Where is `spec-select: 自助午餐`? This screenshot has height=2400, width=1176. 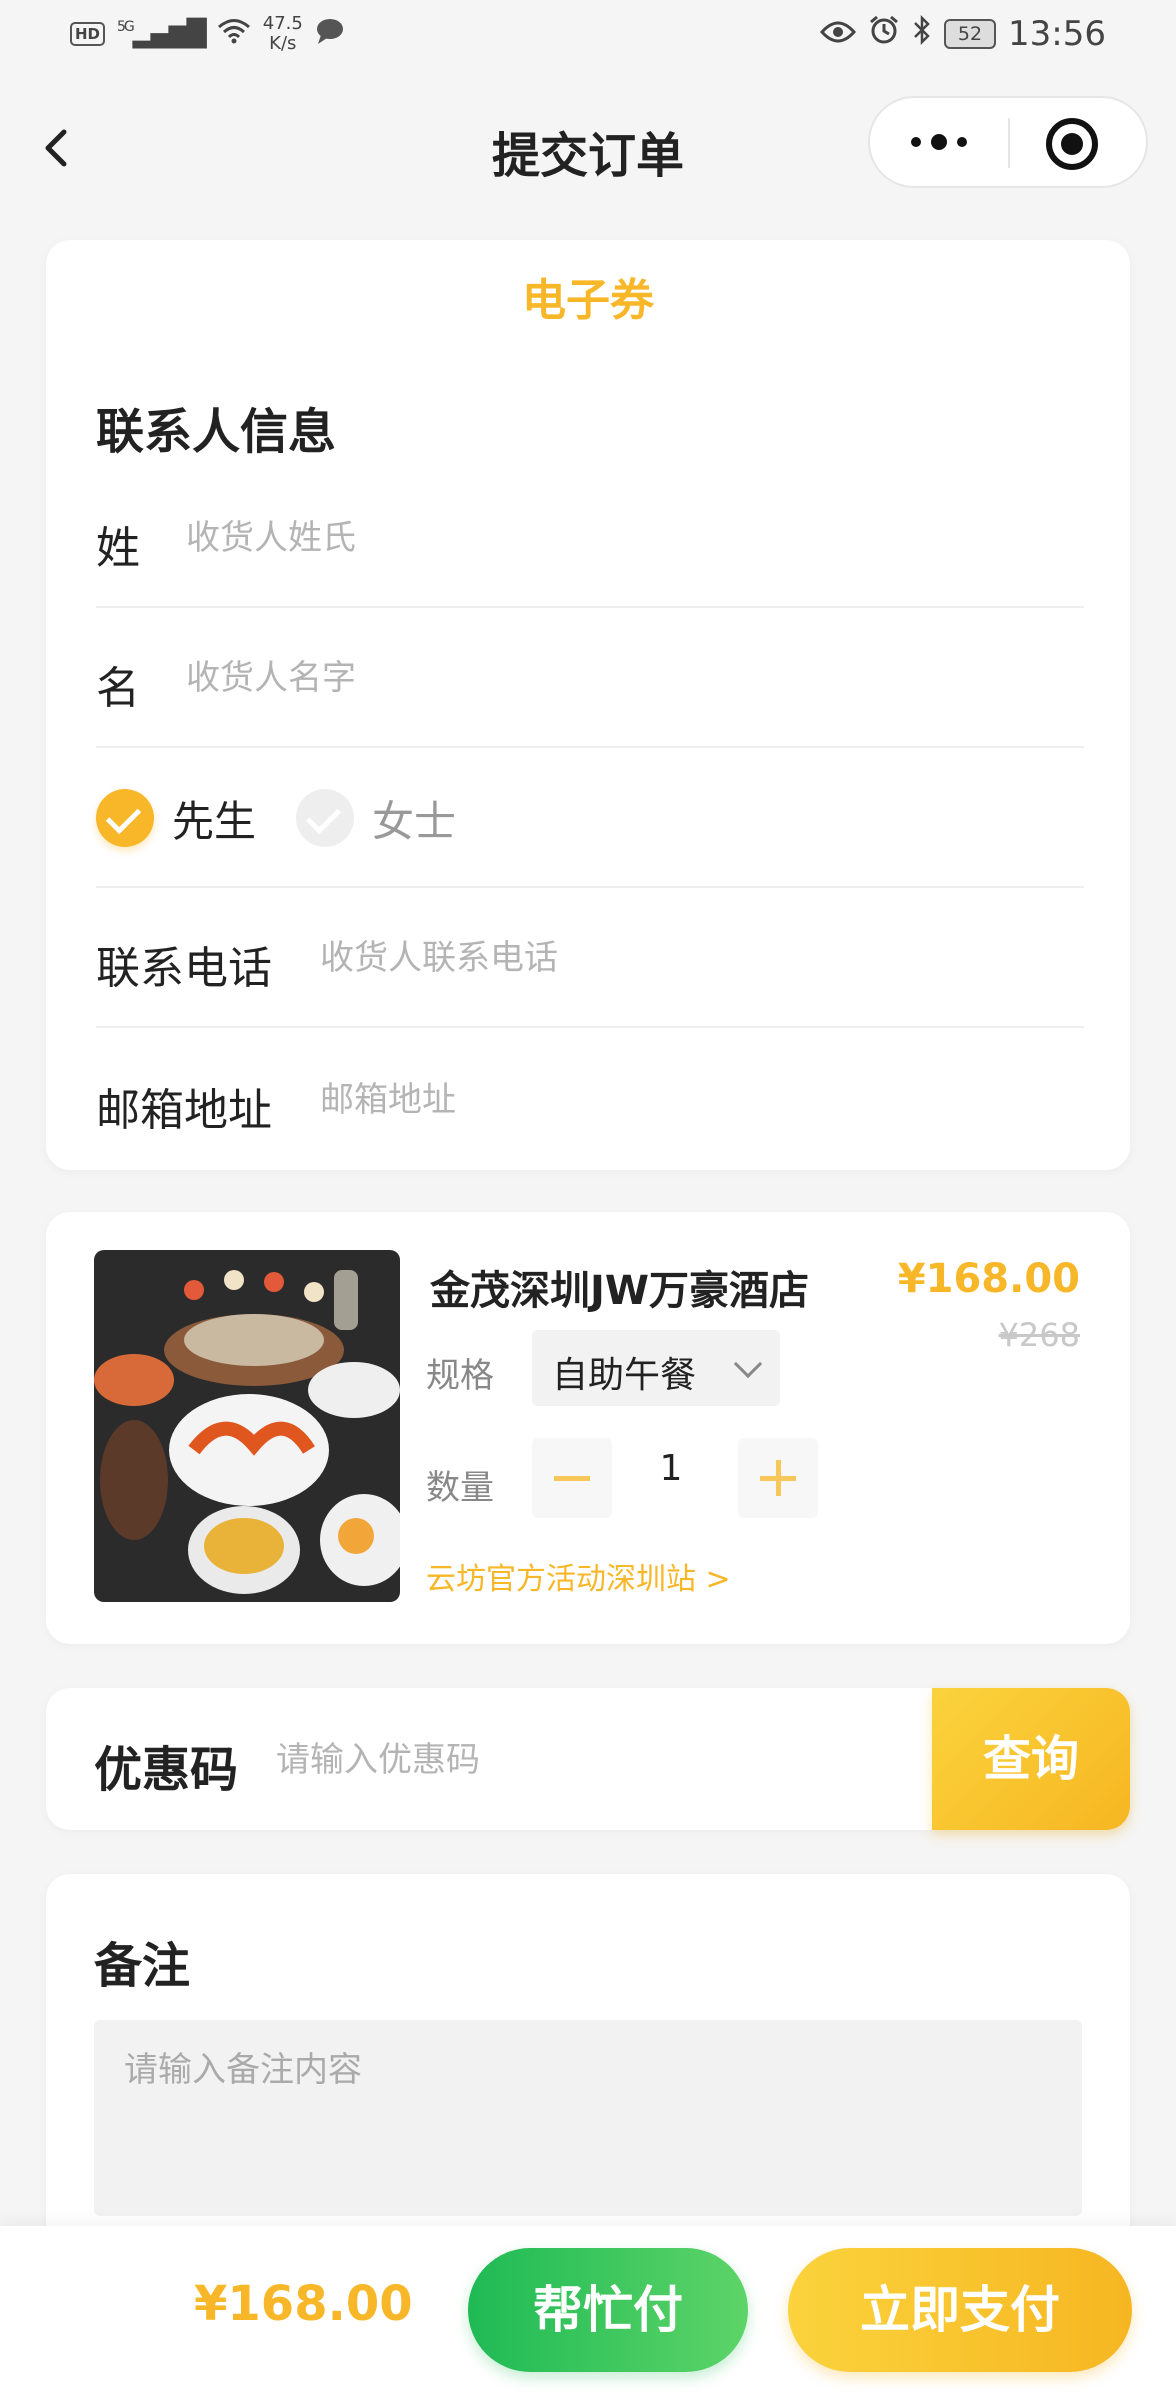 spec-select: 自助午餐 is located at coordinates (656, 1368).